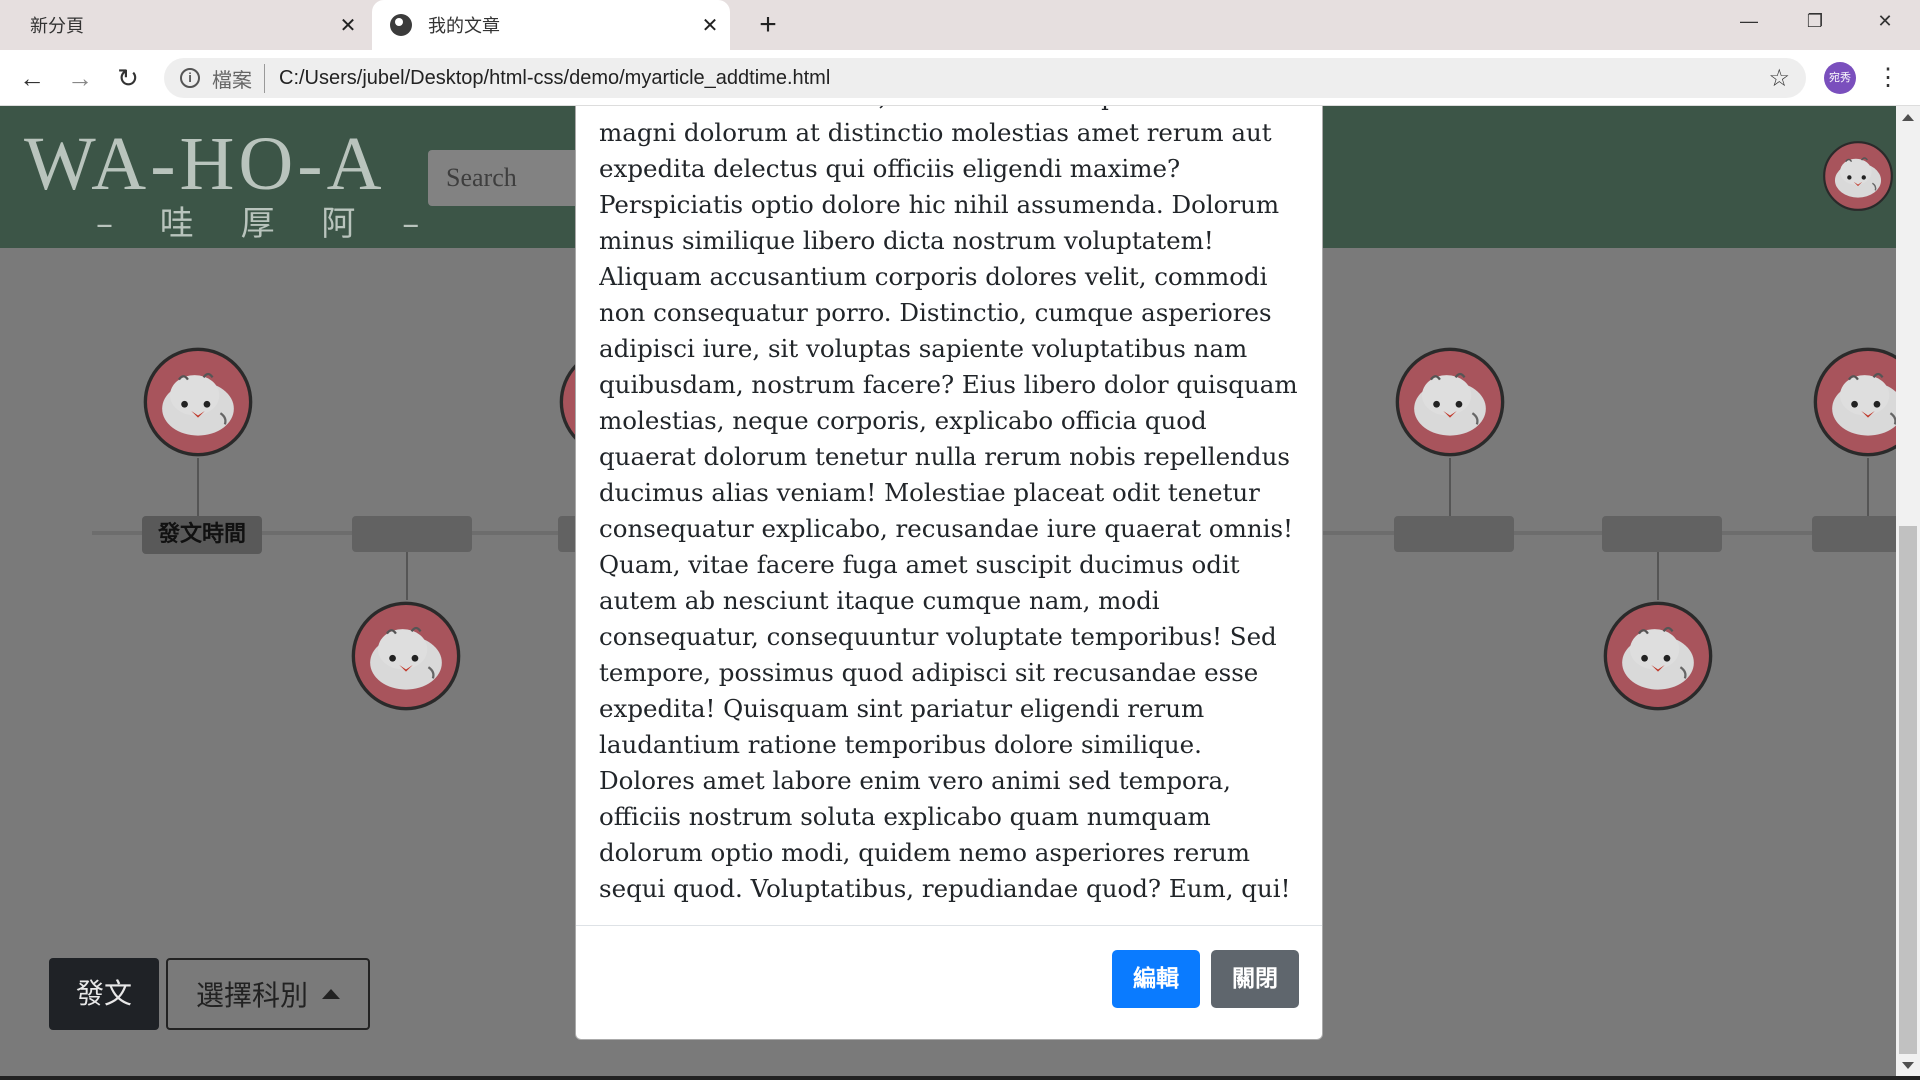 The height and width of the screenshot is (1080, 1920). Describe the element at coordinates (1779, 78) in the screenshot. I see `bookmark-star-icon: ☆` at that location.